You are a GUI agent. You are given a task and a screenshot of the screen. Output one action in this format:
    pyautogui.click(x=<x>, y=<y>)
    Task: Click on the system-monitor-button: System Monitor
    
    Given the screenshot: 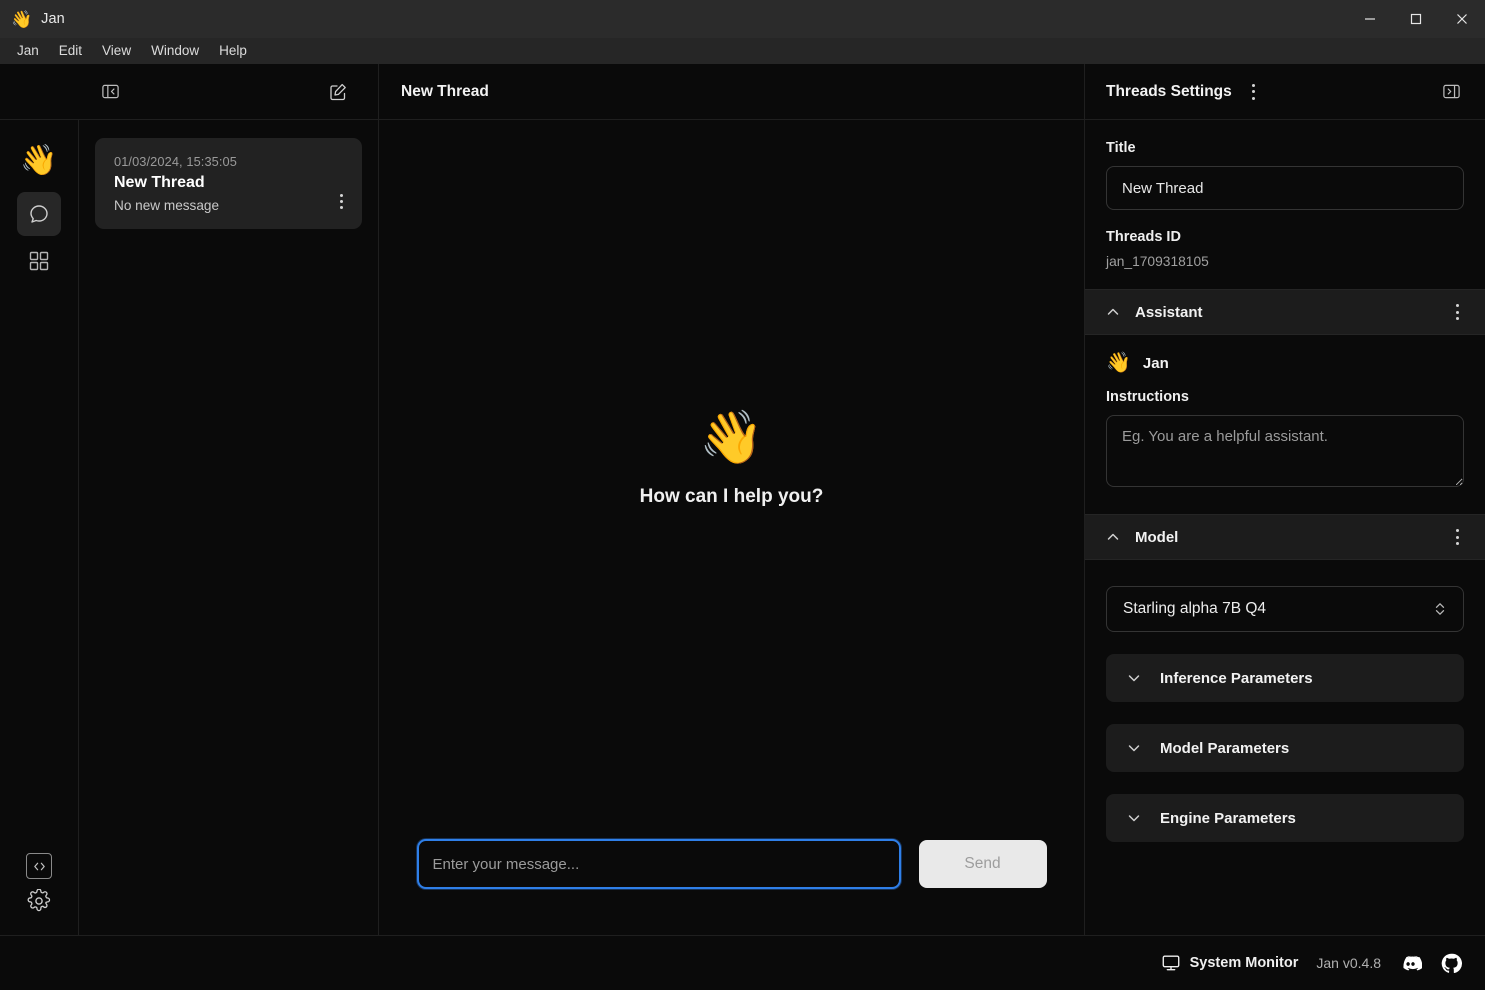 What is the action you would take?
    pyautogui.click(x=1230, y=963)
    